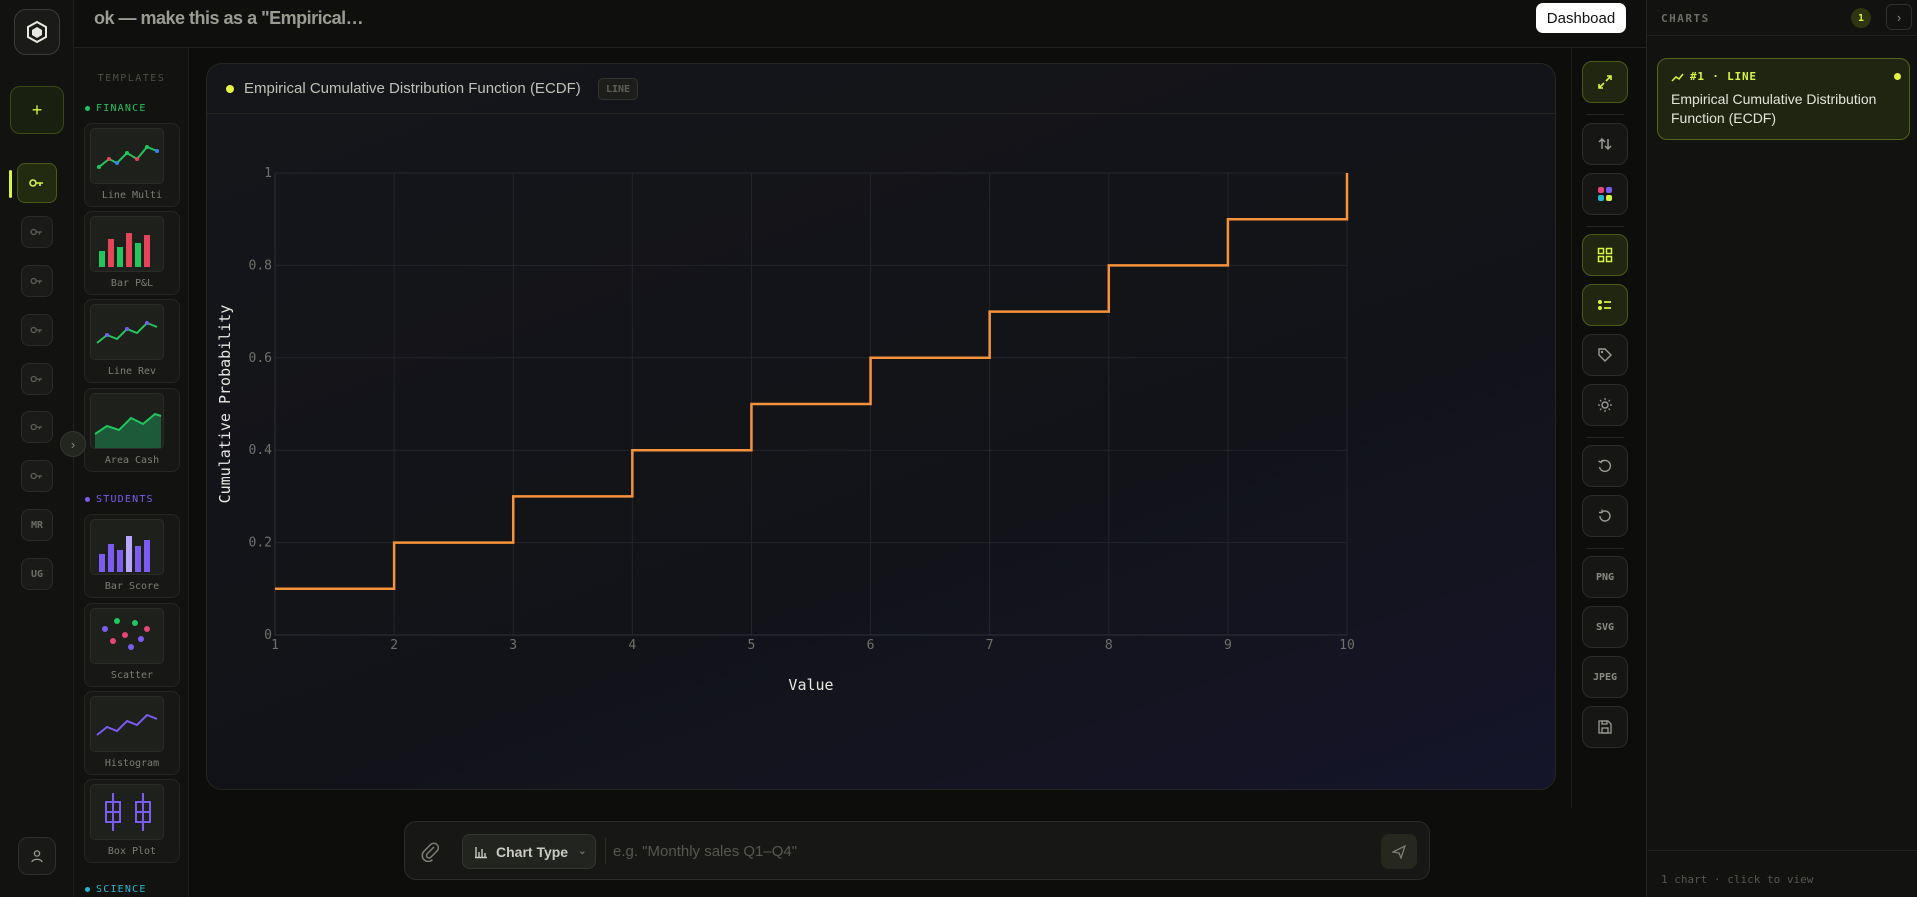  Describe the element at coordinates (1605, 405) in the screenshot. I see `theme-button` at that location.